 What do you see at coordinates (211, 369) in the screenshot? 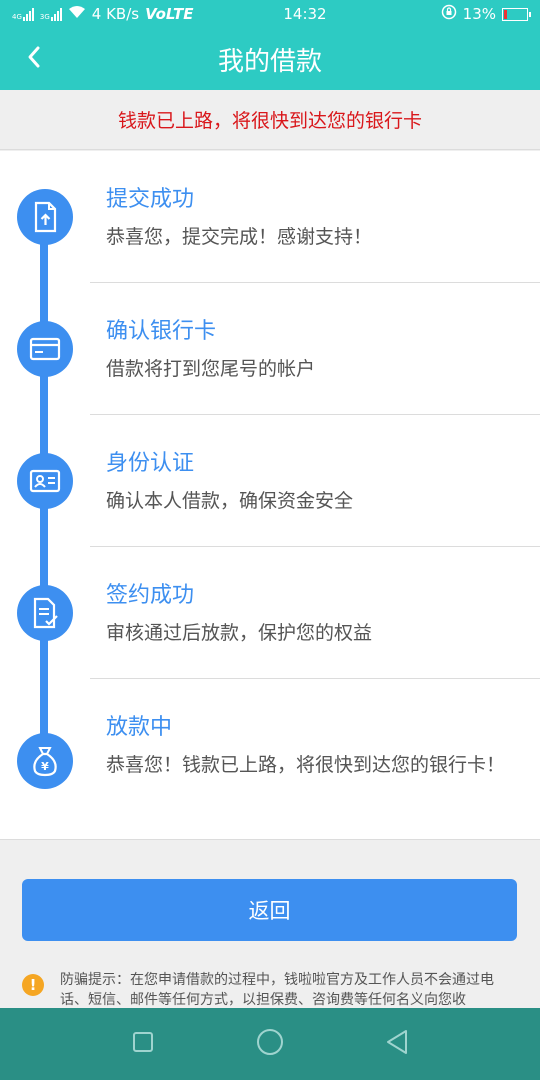
I see `step-desc: 借款将打到您尾号的帐户` at bounding box center [211, 369].